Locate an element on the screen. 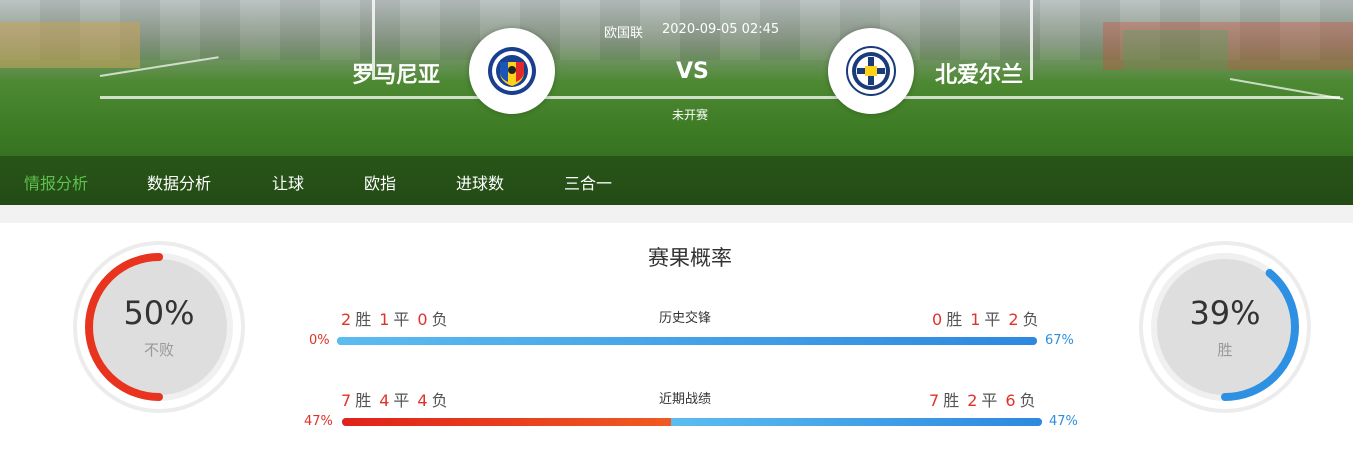  history-away-record: 0胜1平2负 is located at coordinates (989, 318).